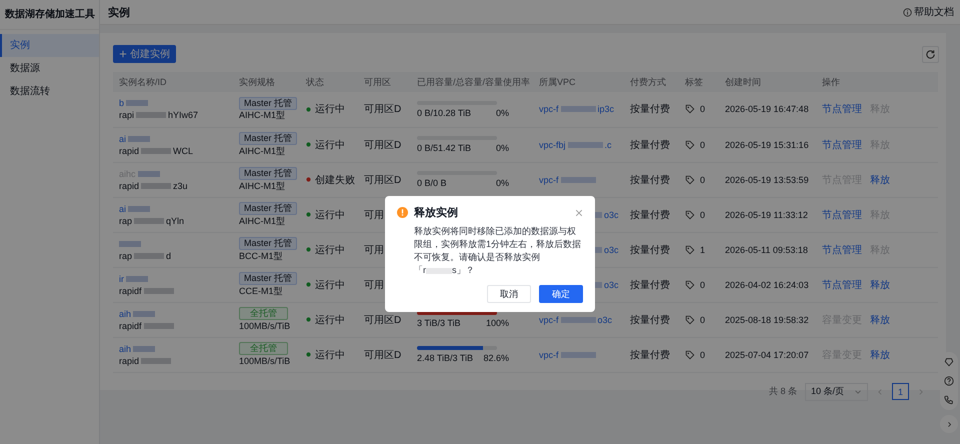  I want to click on instance-id: hYIw67, so click(183, 115).